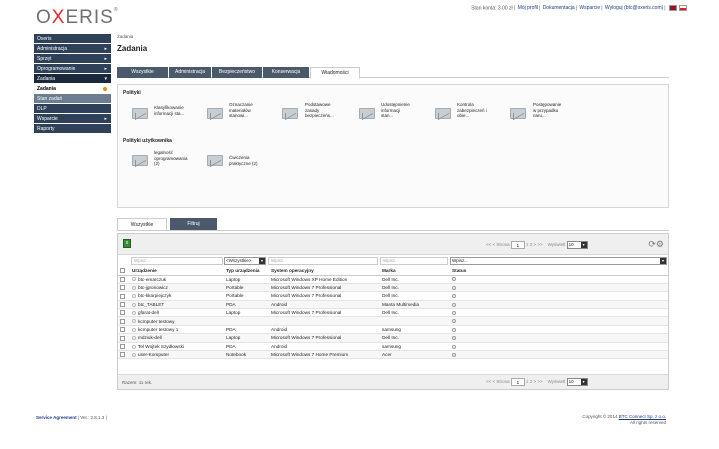 The width and height of the screenshot is (719, 449). What do you see at coordinates (177, 296) in the screenshot?
I see `cell-device: btc-kkarpiejczyk` at bounding box center [177, 296].